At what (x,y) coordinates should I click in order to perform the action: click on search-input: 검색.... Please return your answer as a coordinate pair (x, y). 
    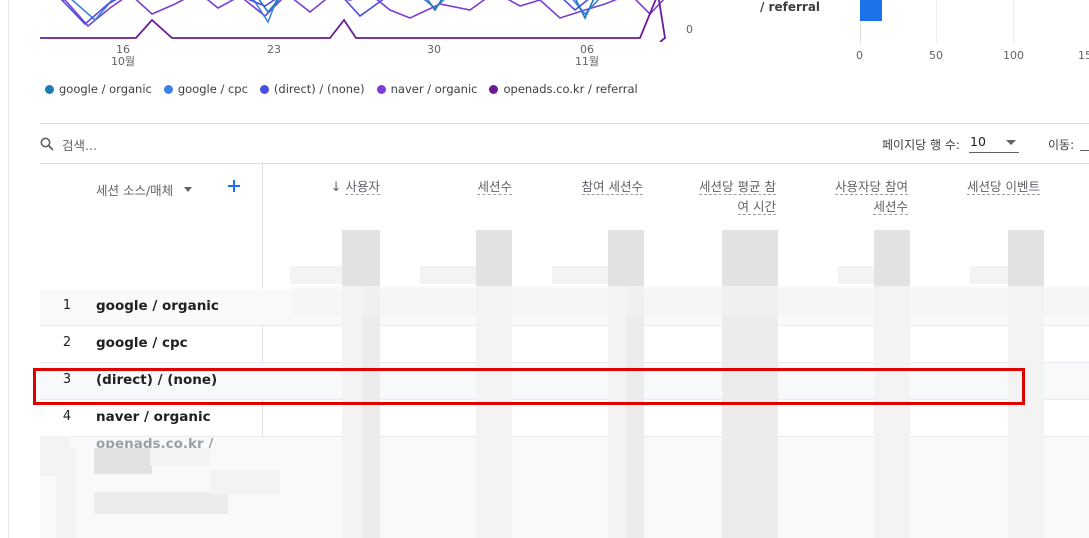
    Looking at the image, I should click on (79, 144).